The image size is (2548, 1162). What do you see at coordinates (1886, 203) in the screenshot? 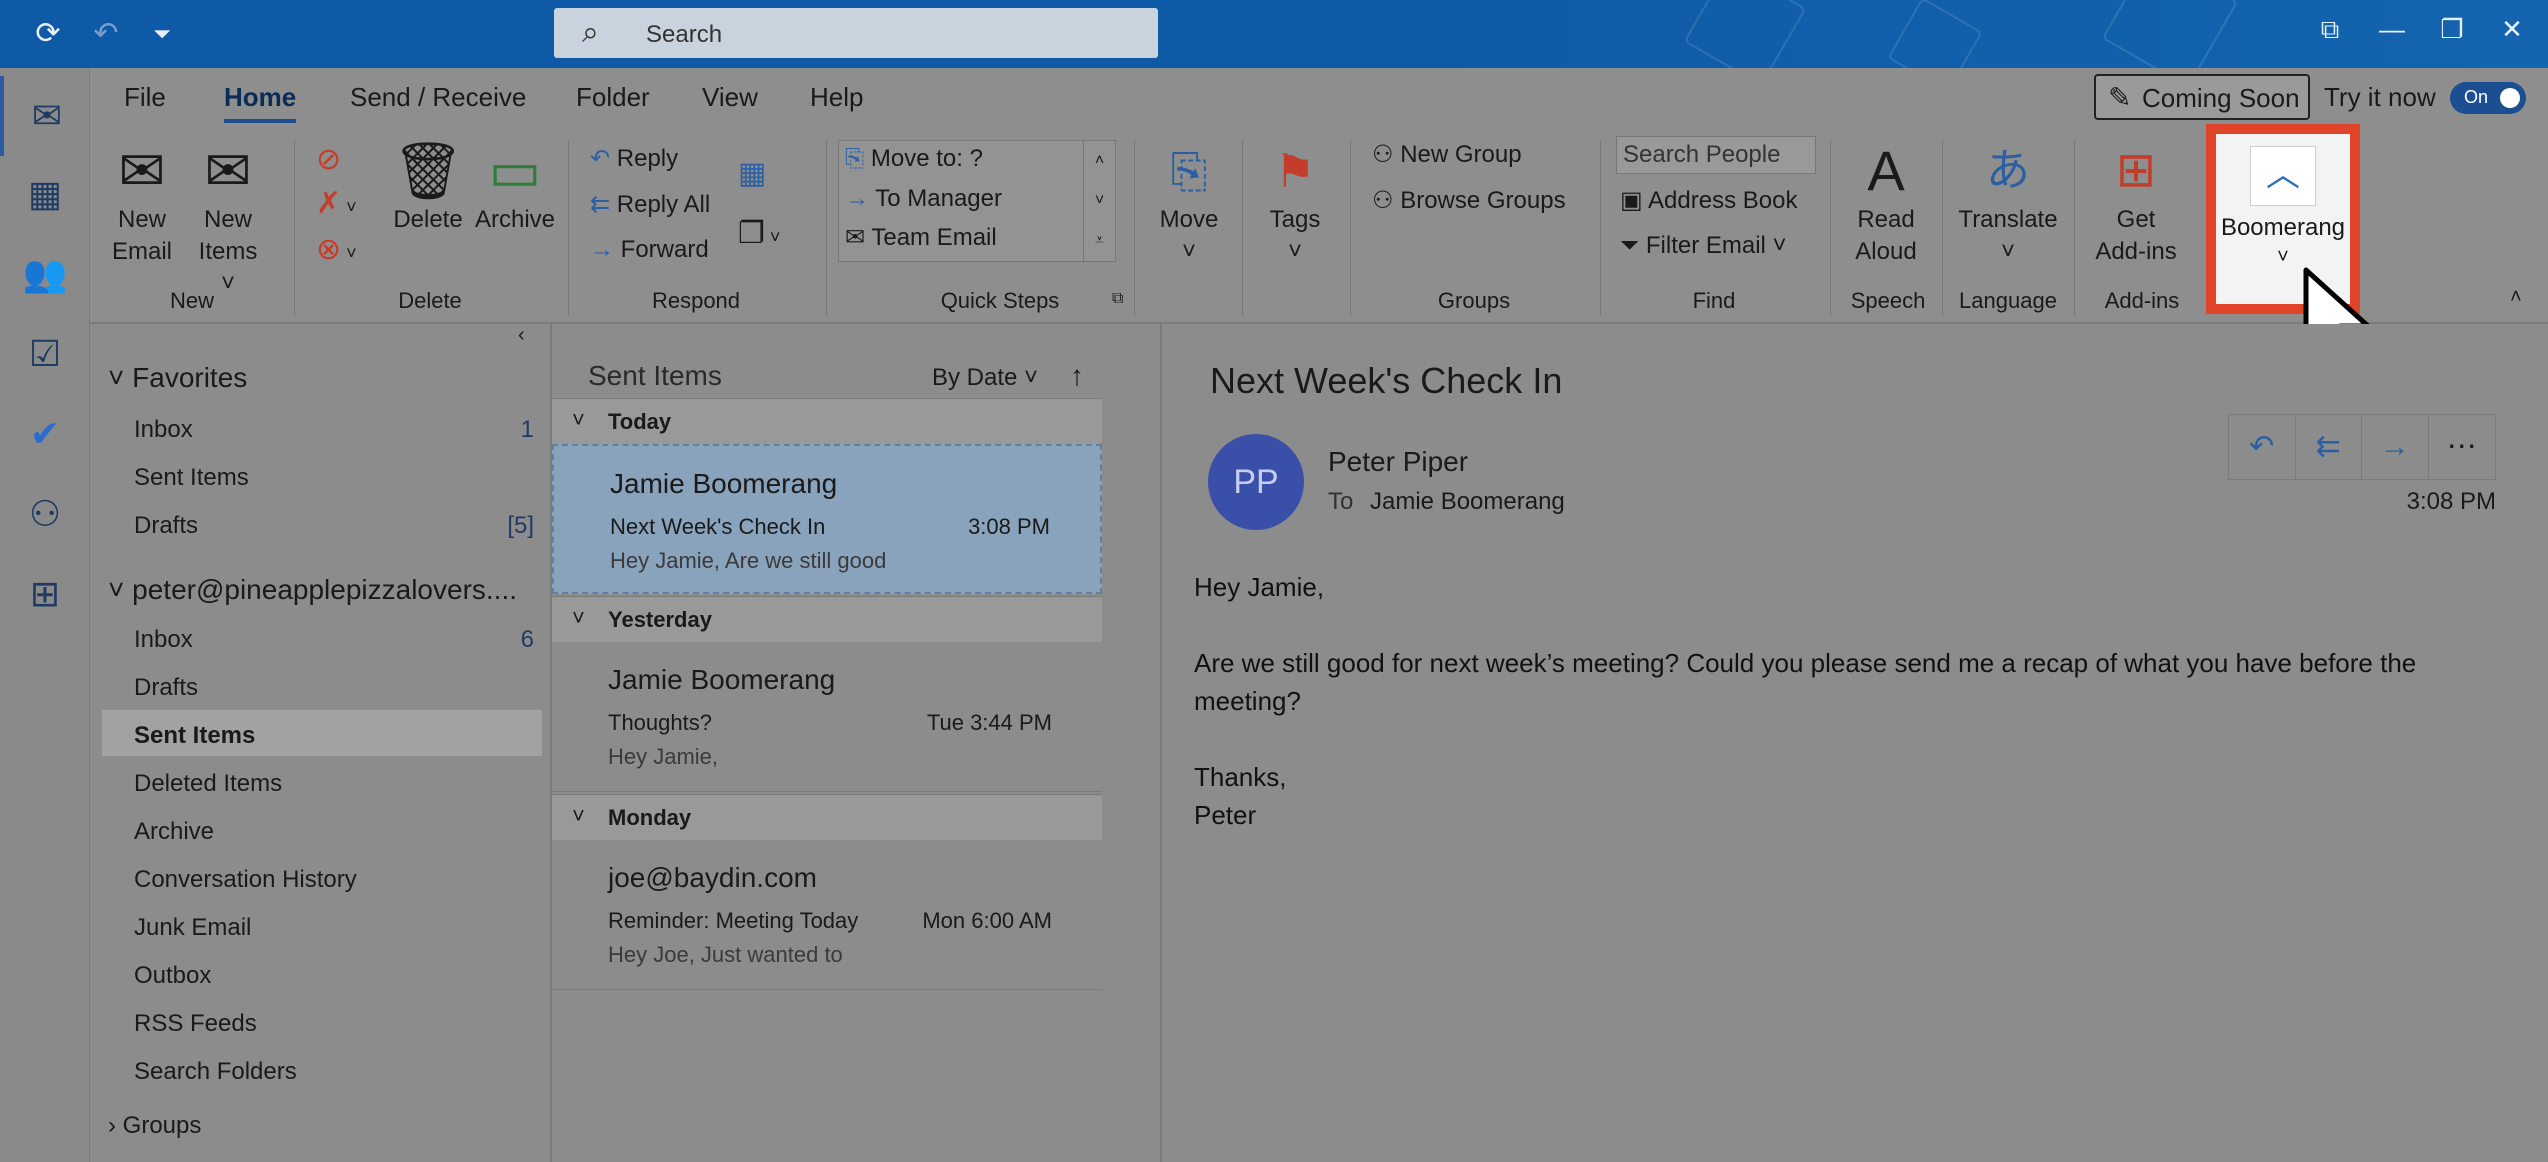
I see `read-aloud-button: A Read Aloud` at bounding box center [1886, 203].